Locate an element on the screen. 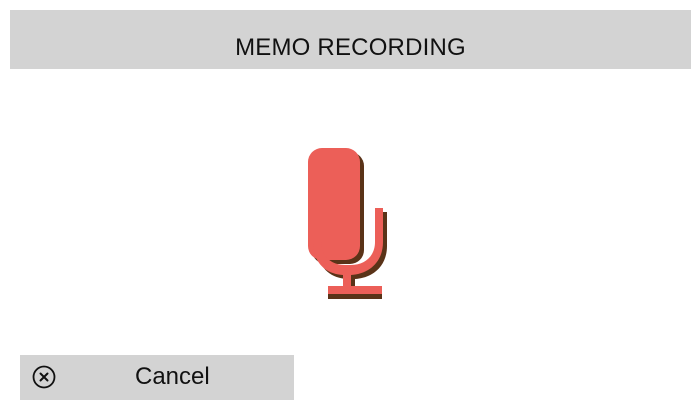  close-circle-icon is located at coordinates (44, 377).